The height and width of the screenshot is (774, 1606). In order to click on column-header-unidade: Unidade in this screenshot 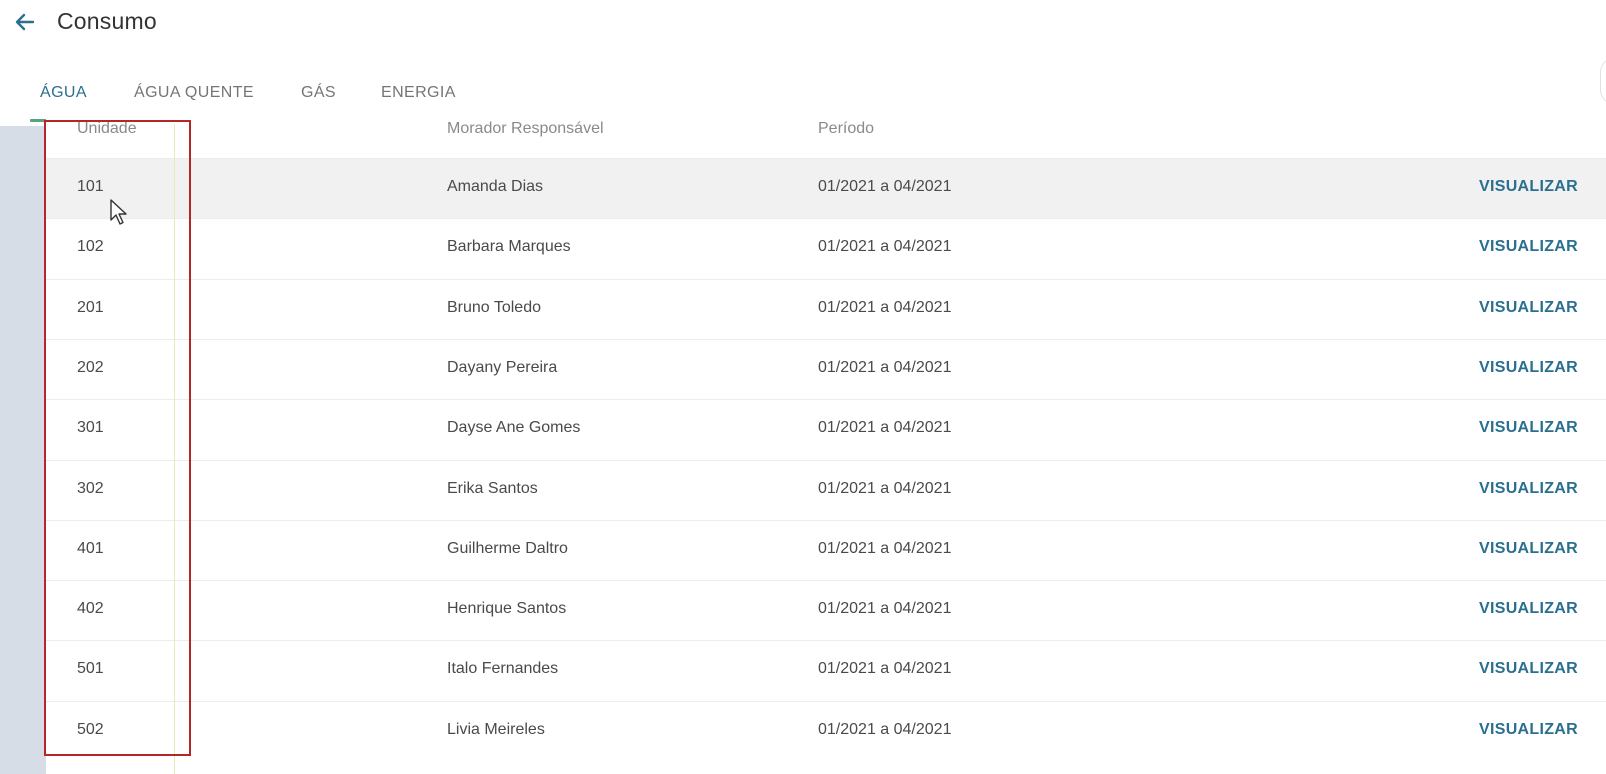, I will do `click(107, 129)`.